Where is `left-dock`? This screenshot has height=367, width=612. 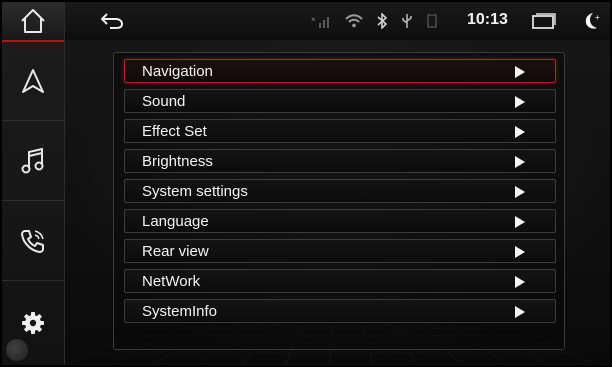 left-dock is located at coordinates (33, 183).